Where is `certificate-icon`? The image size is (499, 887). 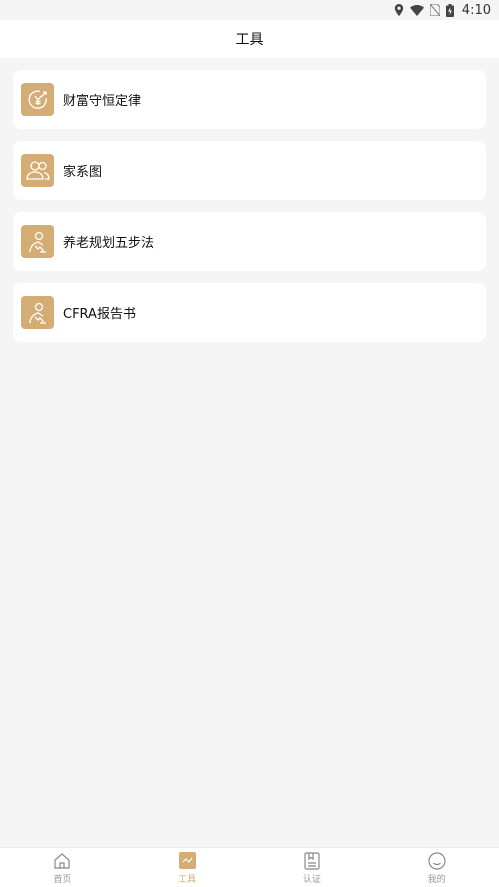 certificate-icon is located at coordinates (312, 861).